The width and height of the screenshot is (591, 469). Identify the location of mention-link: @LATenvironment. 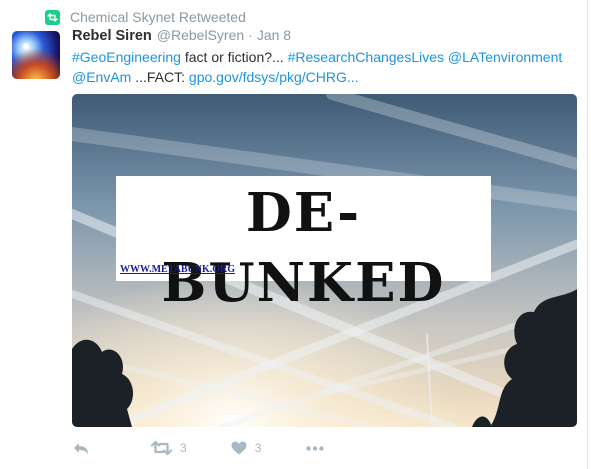
(505, 57).